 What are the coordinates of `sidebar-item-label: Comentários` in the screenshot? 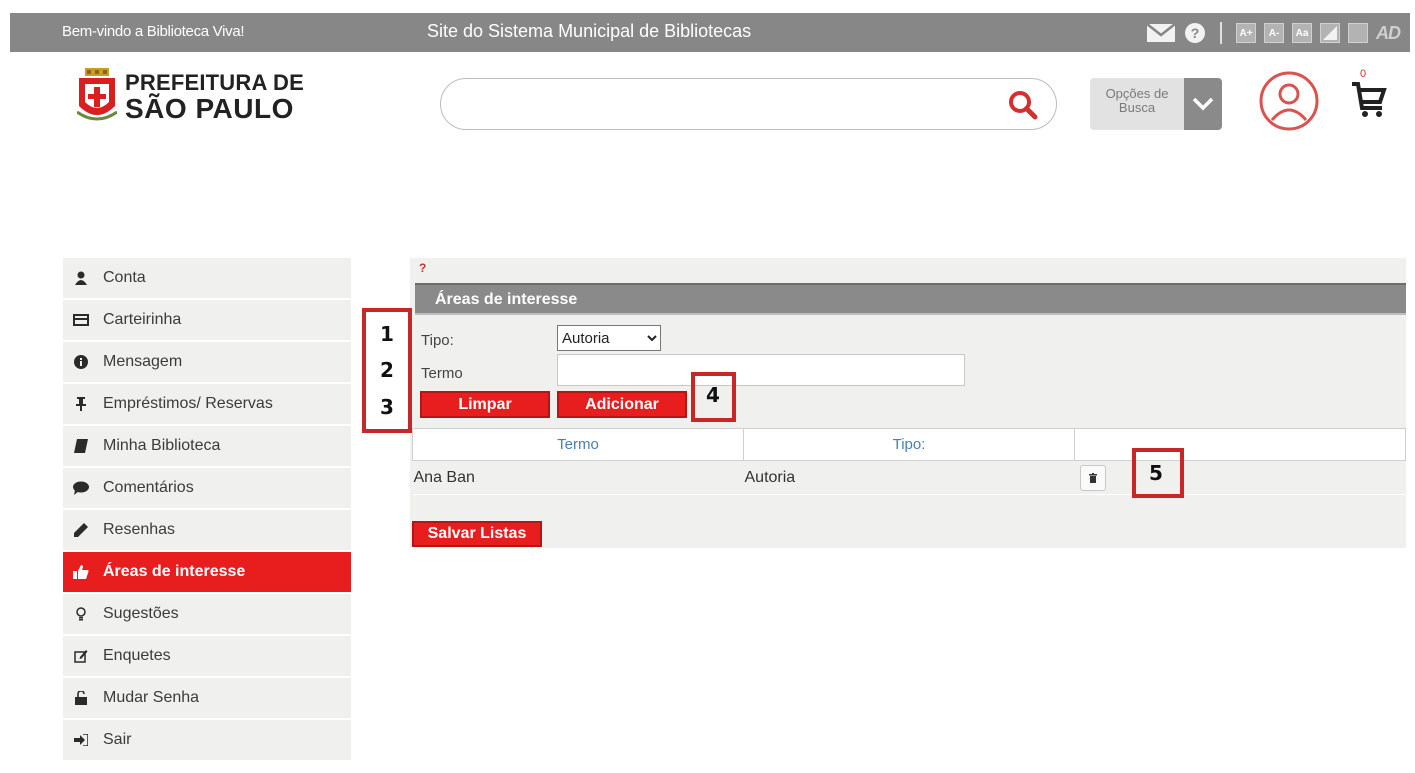 It's located at (148, 487).